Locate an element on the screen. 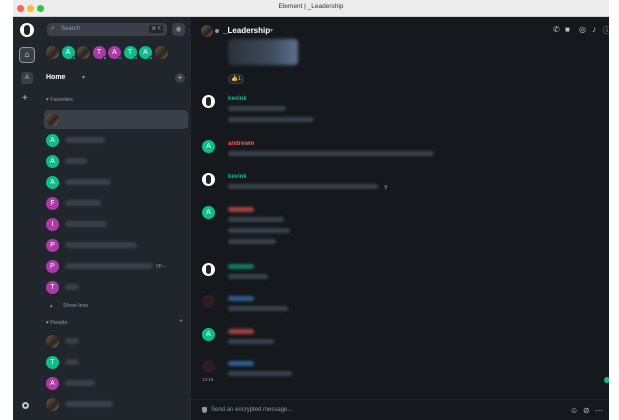 The height and width of the screenshot is (420, 619). room-list-item: I is located at coordinates (116, 224).